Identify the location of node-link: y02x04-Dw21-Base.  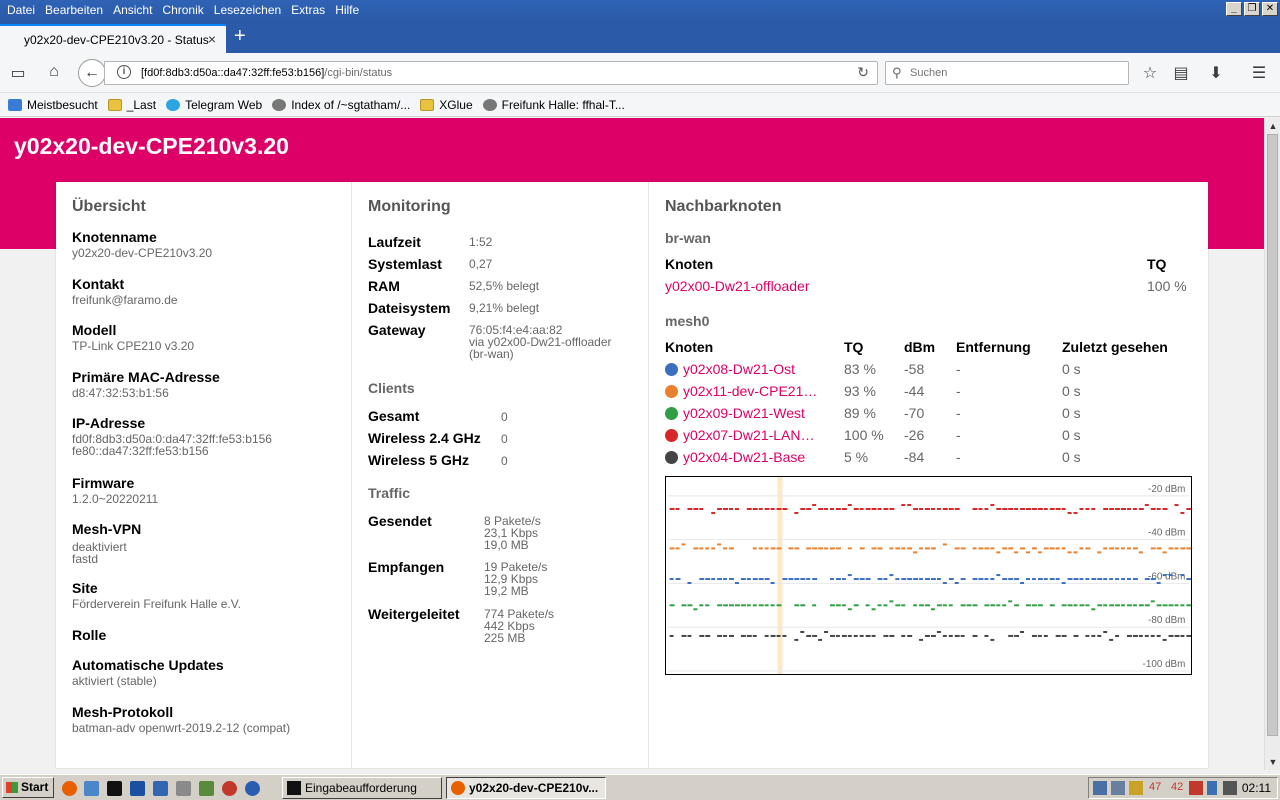
(744, 457).